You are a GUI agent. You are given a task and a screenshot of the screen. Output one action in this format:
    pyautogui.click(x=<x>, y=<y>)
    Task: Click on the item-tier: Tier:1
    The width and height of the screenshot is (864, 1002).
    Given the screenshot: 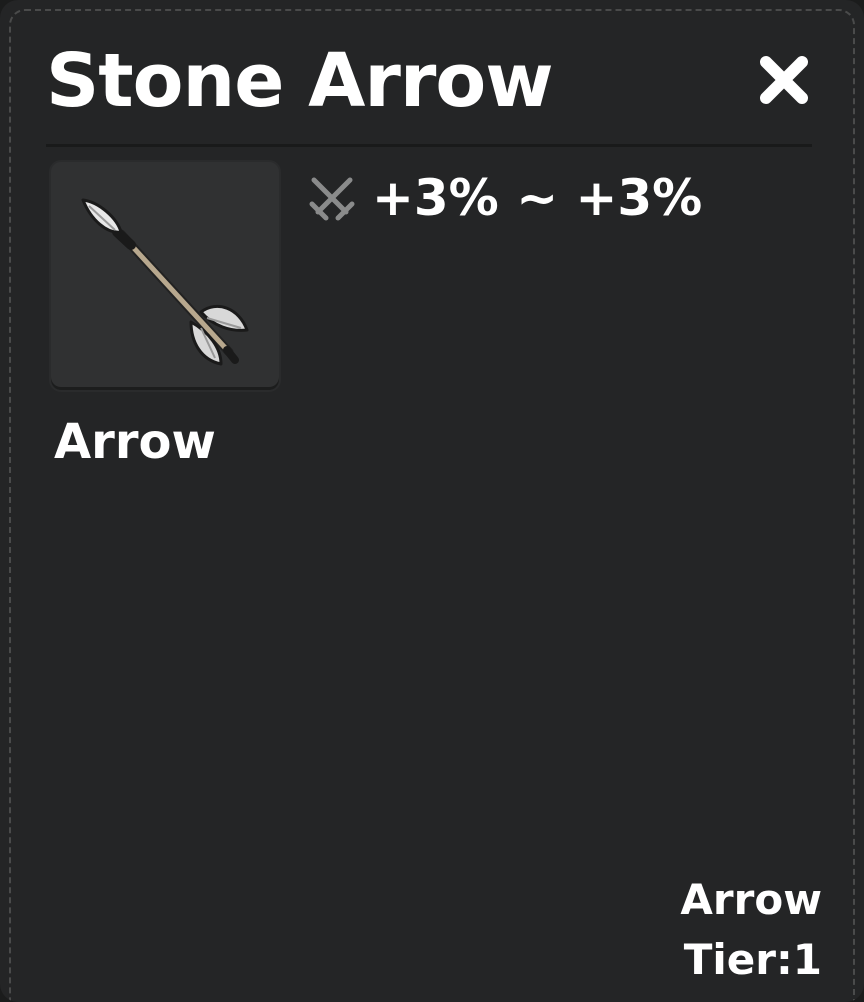 What is the action you would take?
    pyautogui.click(x=752, y=959)
    